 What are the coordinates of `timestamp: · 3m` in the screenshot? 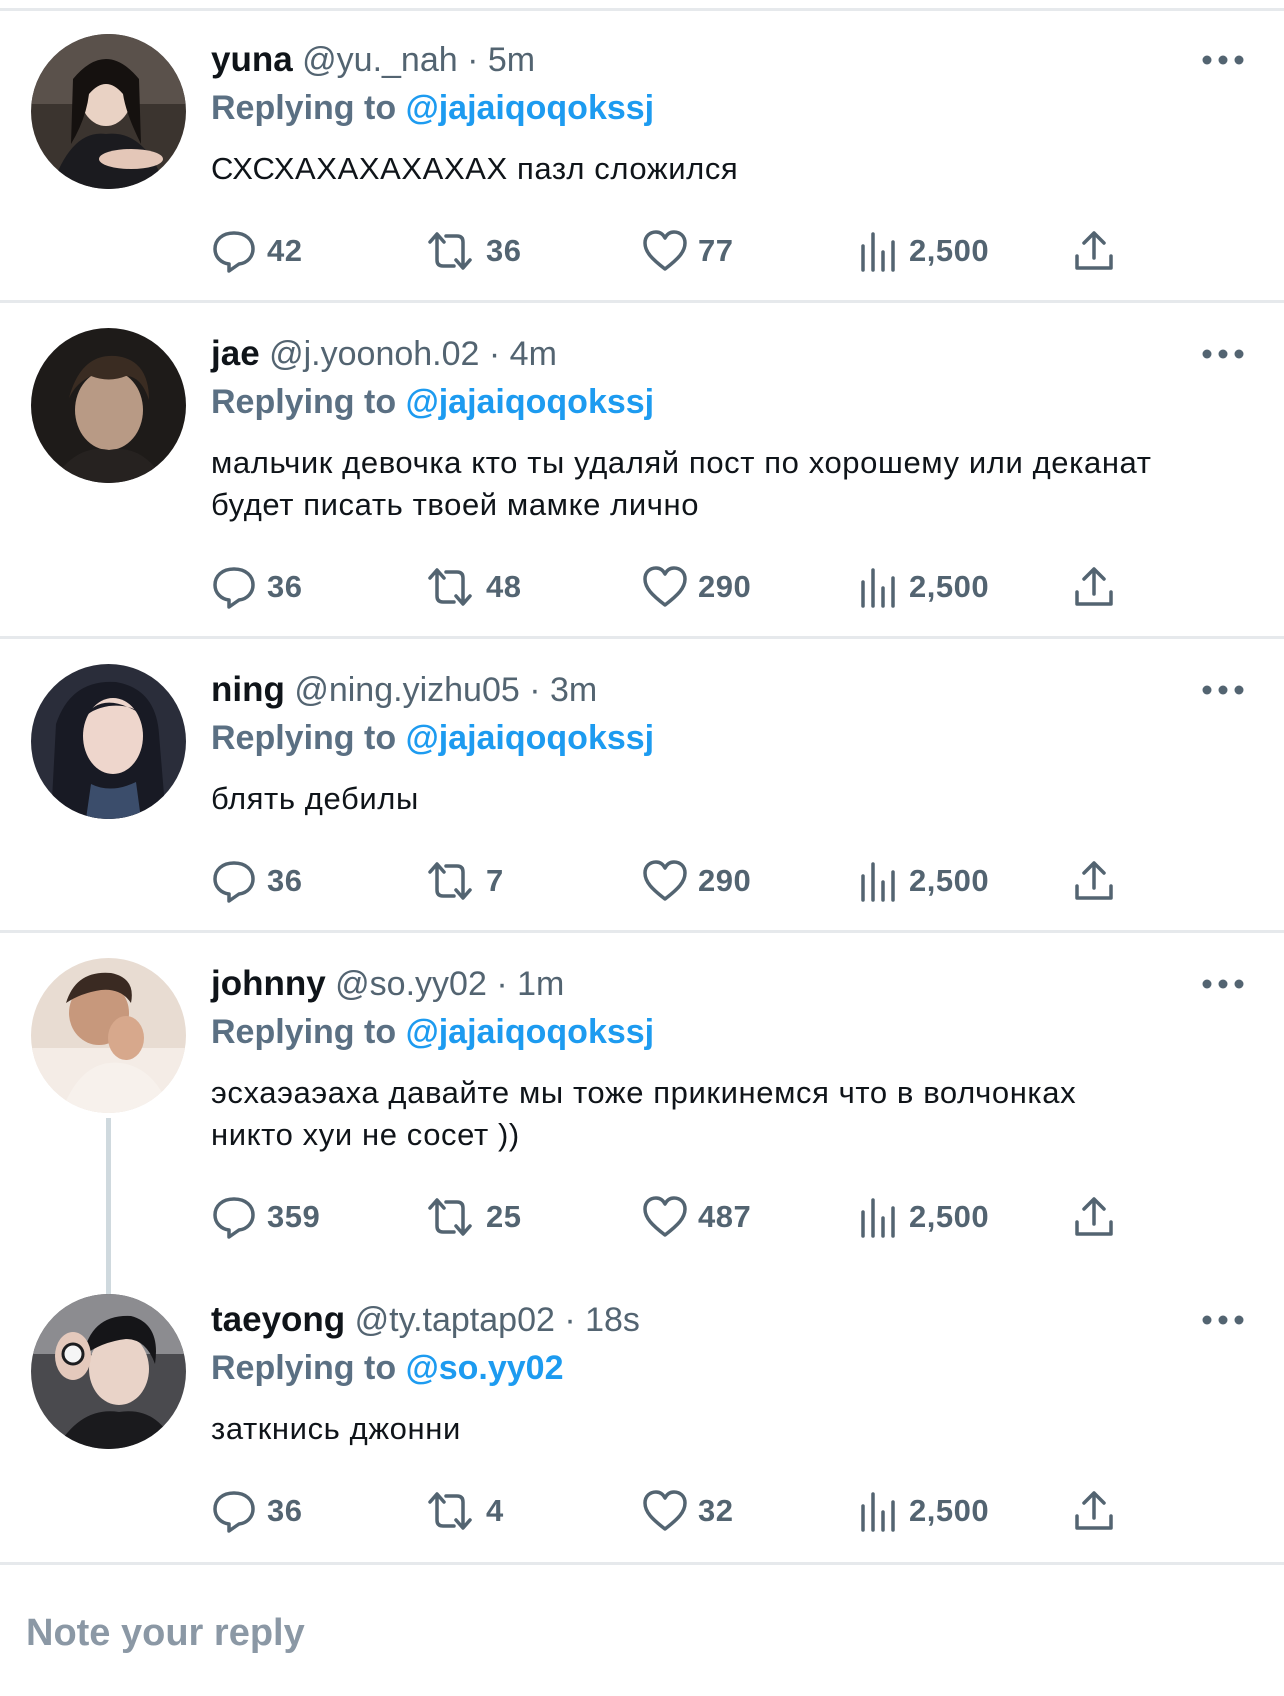 It's located at (563, 690).